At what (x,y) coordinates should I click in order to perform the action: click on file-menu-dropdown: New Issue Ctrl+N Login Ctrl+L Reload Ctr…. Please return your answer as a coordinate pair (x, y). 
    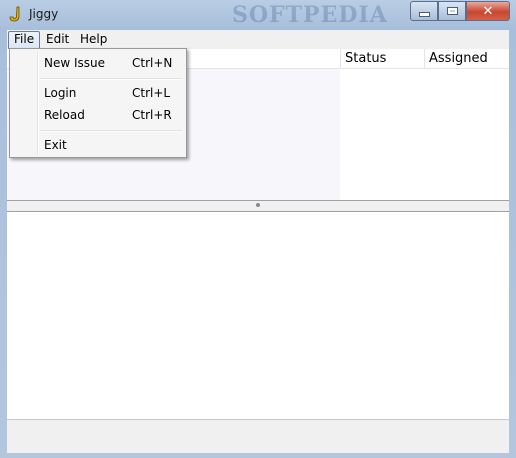
    Looking at the image, I should click on (98, 103).